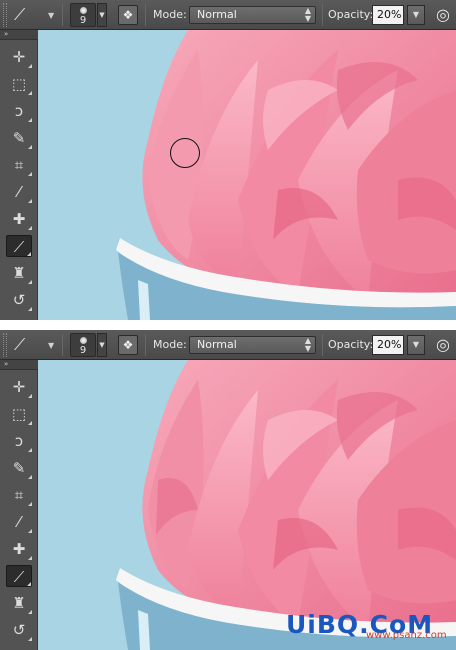 This screenshot has height=650, width=456. Describe the element at coordinates (185, 153) in the screenshot. I see `brush-cursor-icon` at that location.